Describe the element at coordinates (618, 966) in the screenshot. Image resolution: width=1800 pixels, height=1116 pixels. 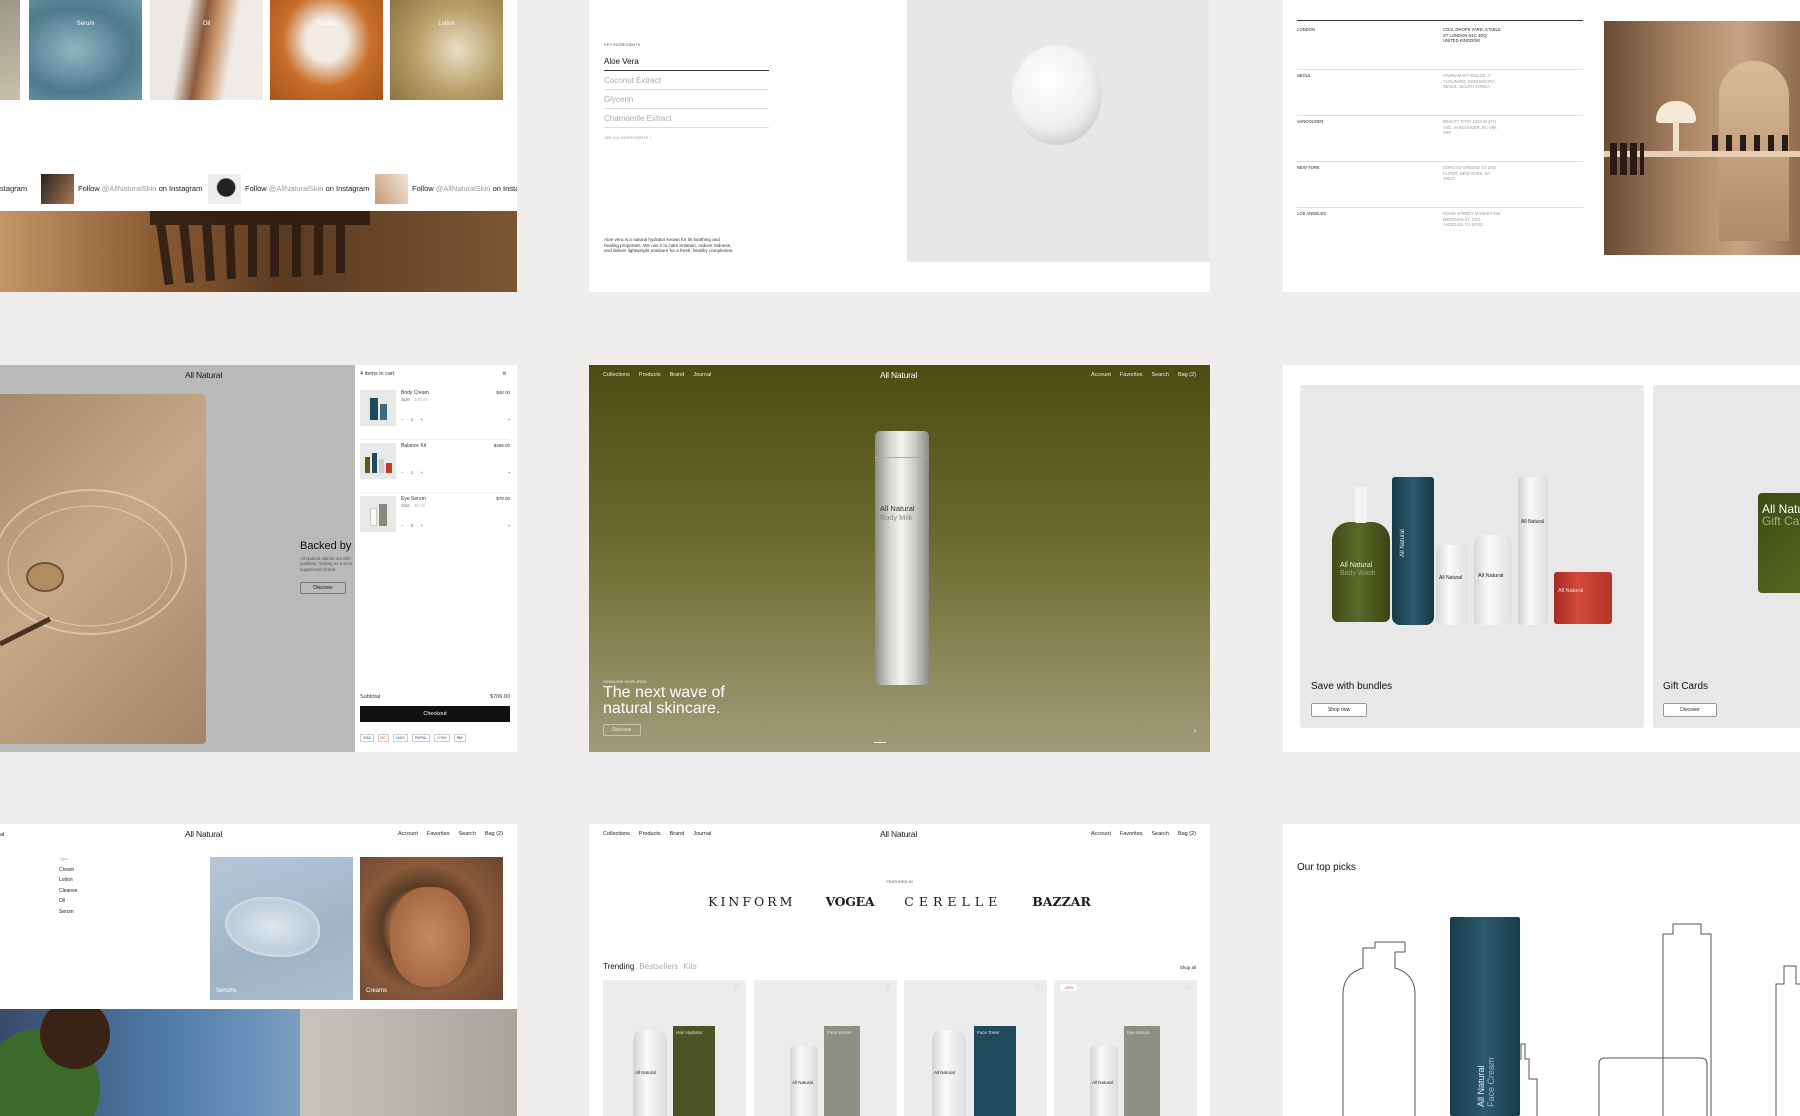
I see `tab-trending: Trending` at that location.